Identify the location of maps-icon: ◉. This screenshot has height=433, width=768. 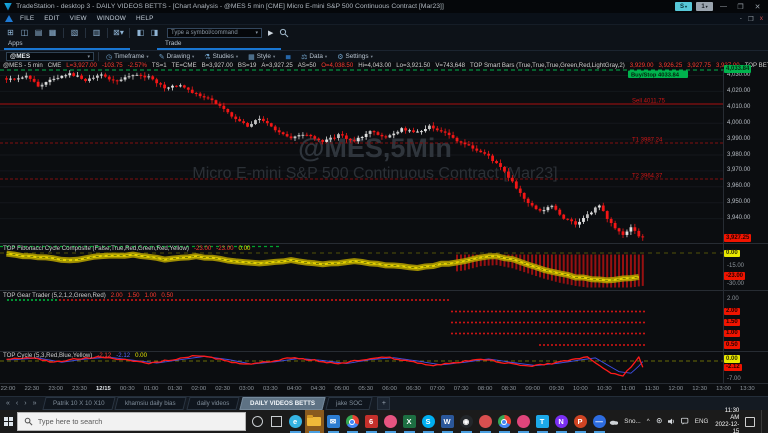
(466, 421).